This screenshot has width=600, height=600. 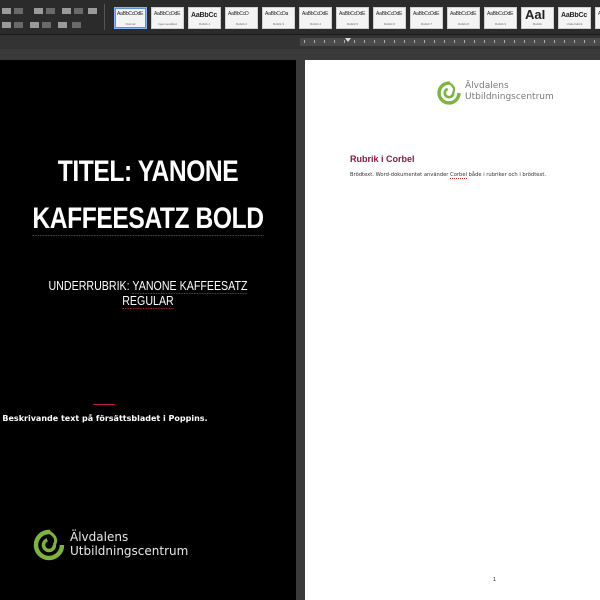 What do you see at coordinates (76, 25) in the screenshot?
I see `sort-icon` at bounding box center [76, 25].